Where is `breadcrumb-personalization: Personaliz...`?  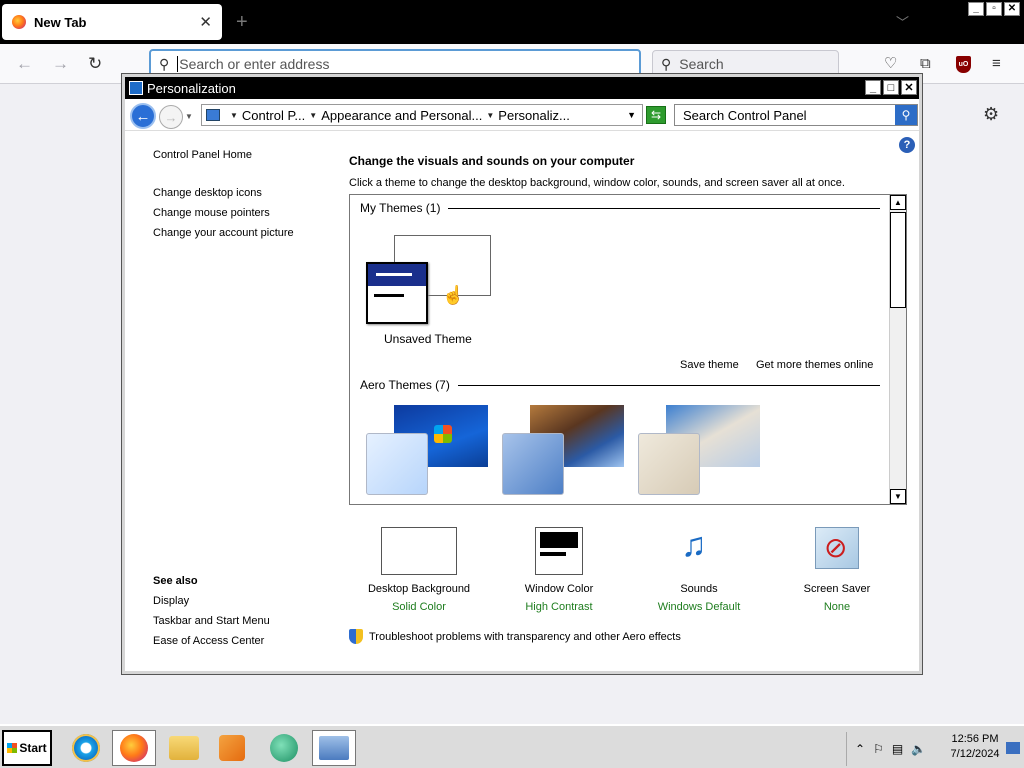 breadcrumb-personalization: Personaliz... is located at coordinates (534, 115).